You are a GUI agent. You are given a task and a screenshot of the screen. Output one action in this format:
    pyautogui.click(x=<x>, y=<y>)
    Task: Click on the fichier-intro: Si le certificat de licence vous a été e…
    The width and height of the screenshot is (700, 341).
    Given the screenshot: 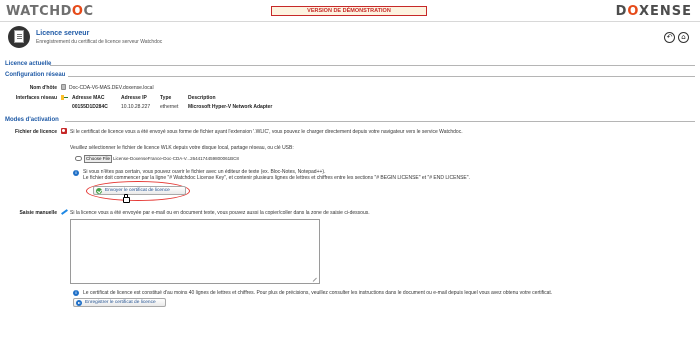 What is the action you would take?
    pyautogui.click(x=266, y=132)
    